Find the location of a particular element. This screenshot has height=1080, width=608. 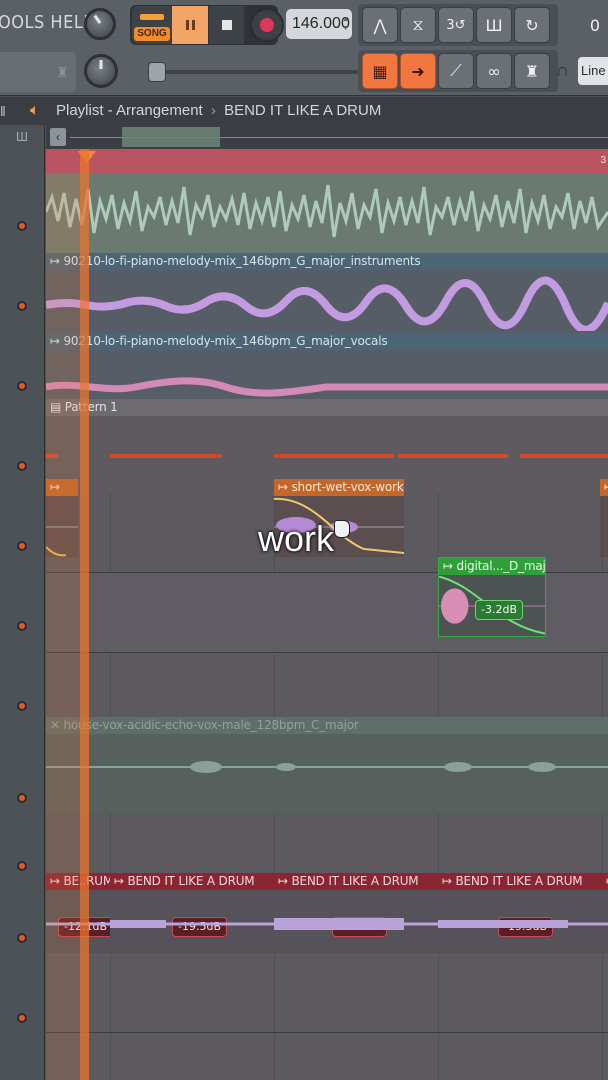

menu-bar-text: OOLS HELP is located at coordinates (47, 22).